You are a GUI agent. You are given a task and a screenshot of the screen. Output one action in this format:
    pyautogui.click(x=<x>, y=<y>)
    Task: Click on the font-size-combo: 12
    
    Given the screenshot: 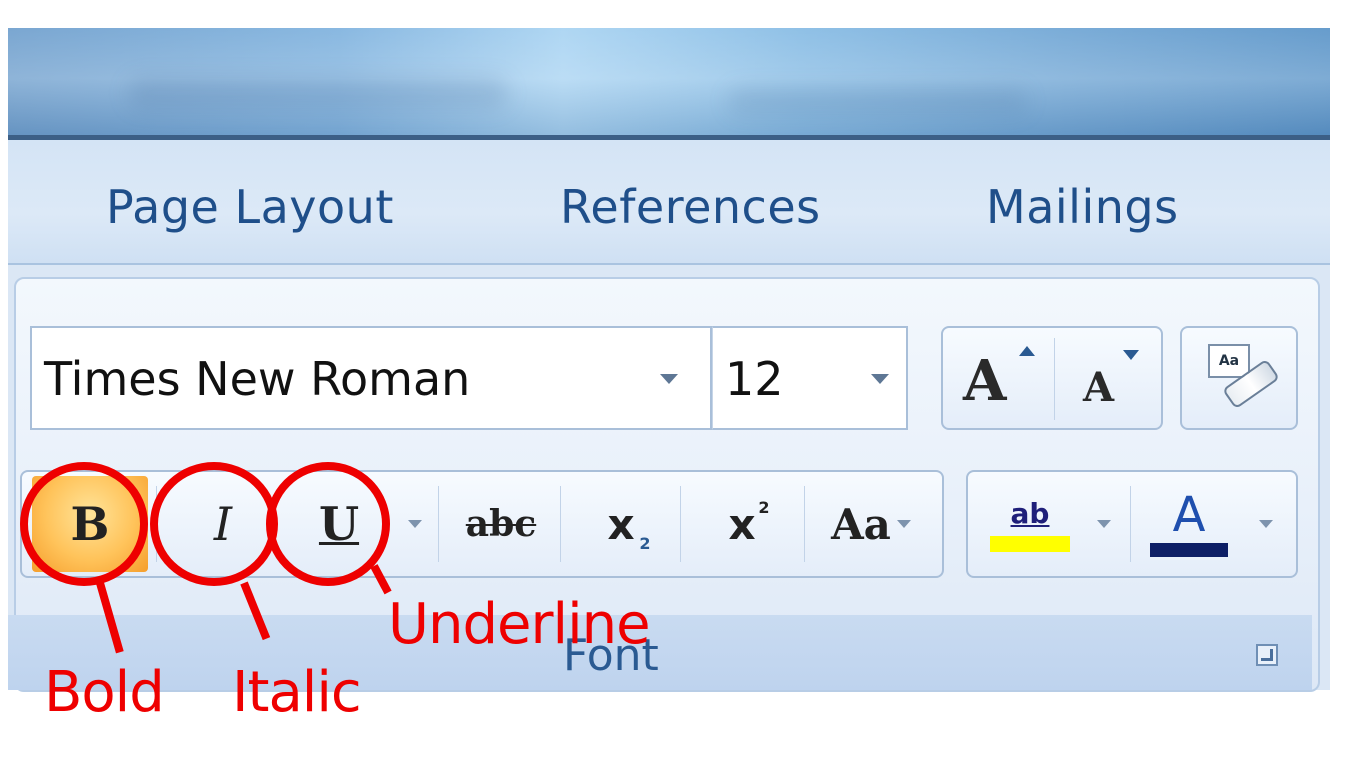 What is the action you would take?
    pyautogui.click(x=810, y=378)
    